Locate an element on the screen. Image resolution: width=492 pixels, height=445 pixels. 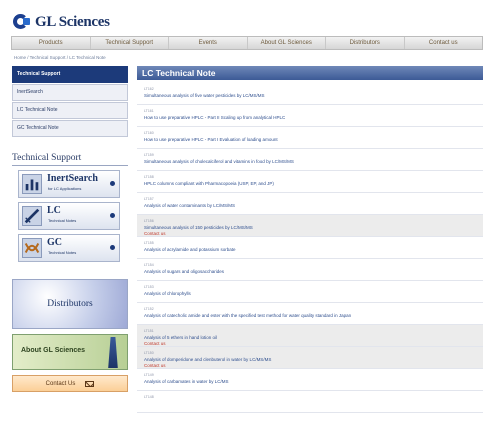
envelope-icon is located at coordinates (90, 383).